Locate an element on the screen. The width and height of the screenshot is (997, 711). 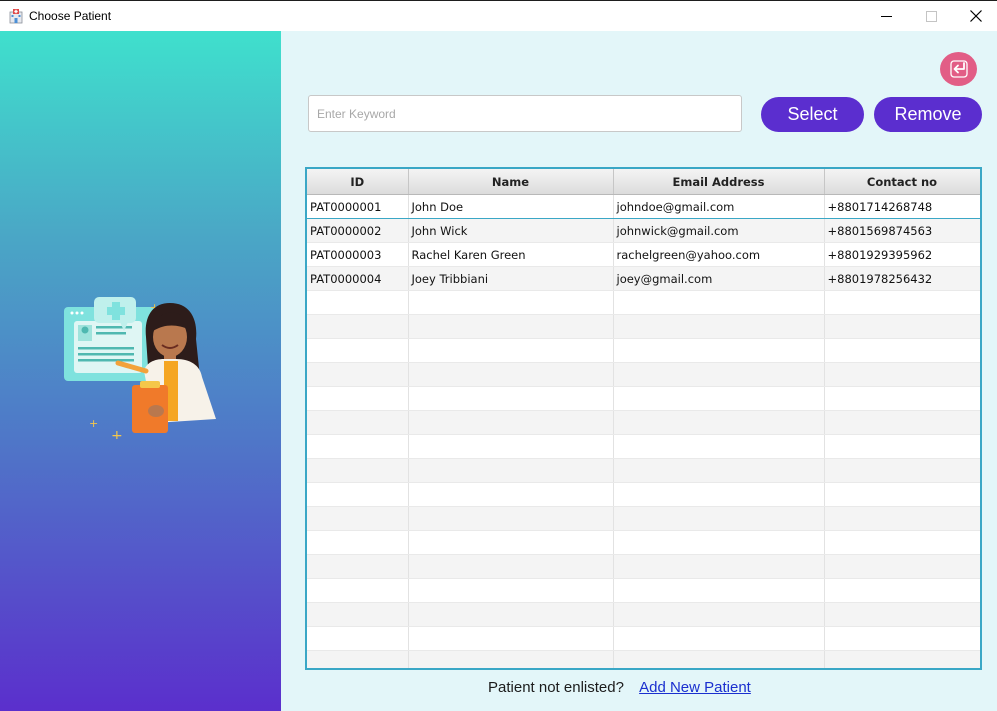
search-input is located at coordinates (525, 113).